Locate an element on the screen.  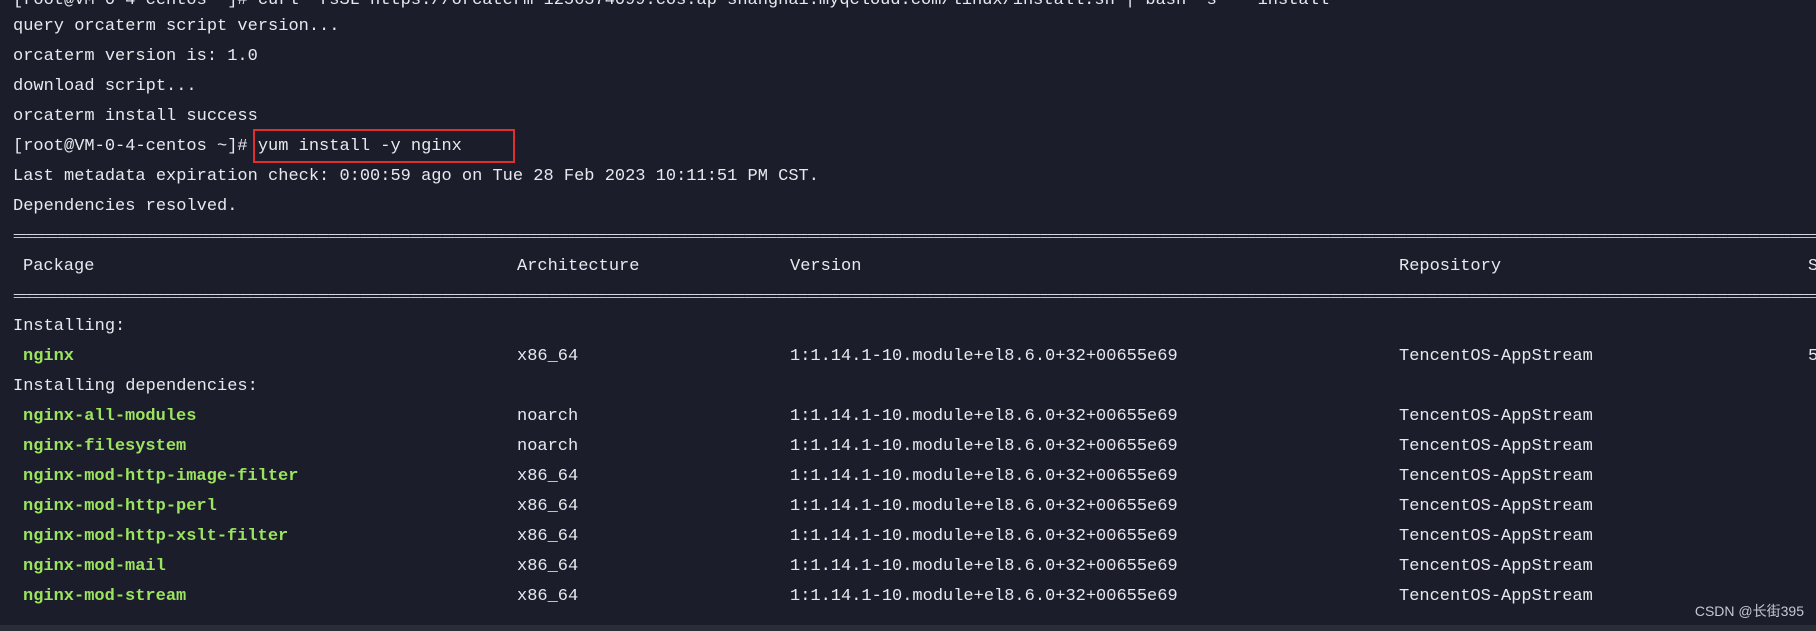
installing-label: Installing: is located at coordinates (69, 326).